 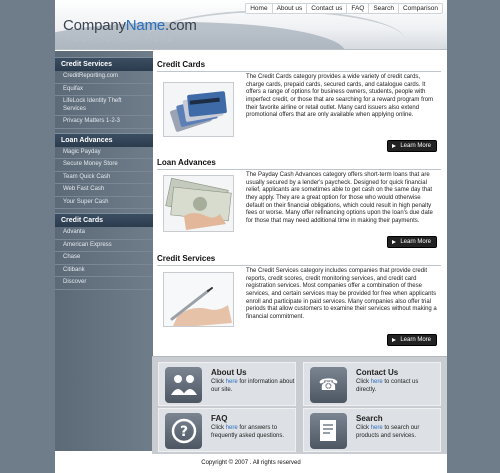 I want to click on nav-about-us: About us, so click(x=289, y=8).